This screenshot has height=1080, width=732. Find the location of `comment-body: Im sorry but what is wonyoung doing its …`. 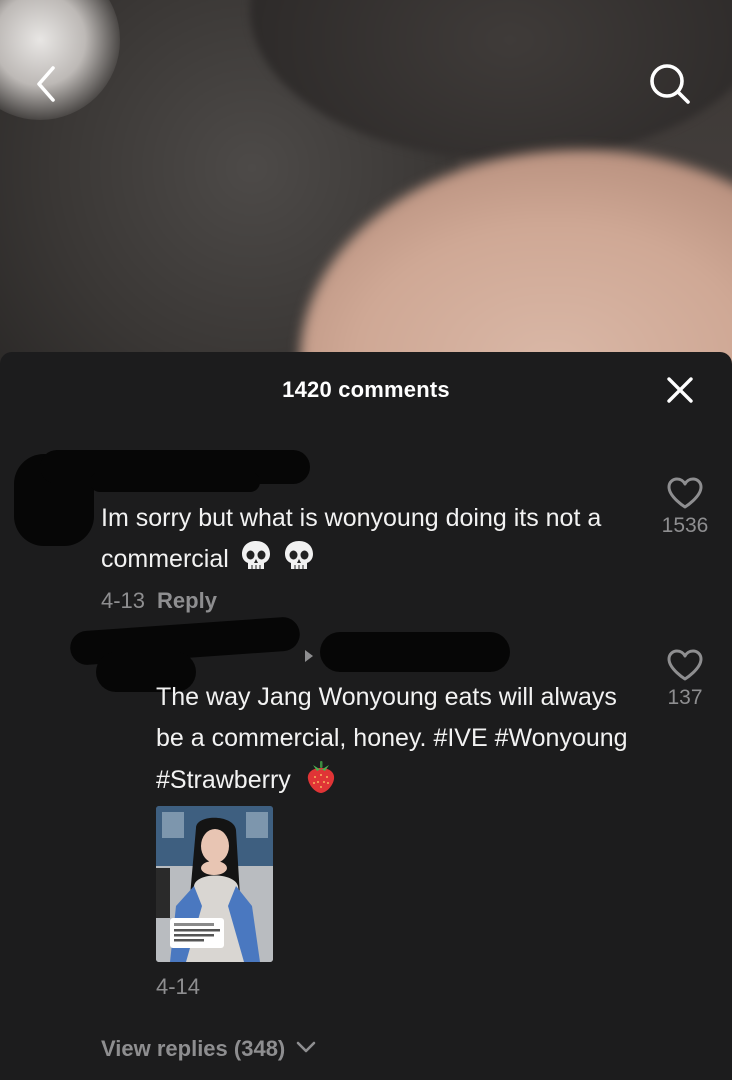

comment-body: Im sorry but what is wonyoung doing its … is located at coordinates (351, 538).